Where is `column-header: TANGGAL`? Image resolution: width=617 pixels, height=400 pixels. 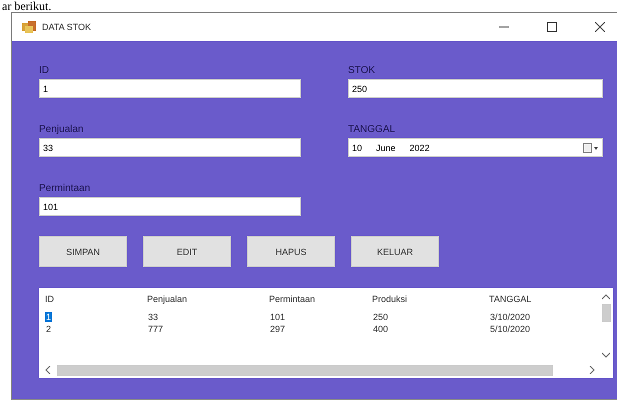
column-header: TANGGAL is located at coordinates (510, 299).